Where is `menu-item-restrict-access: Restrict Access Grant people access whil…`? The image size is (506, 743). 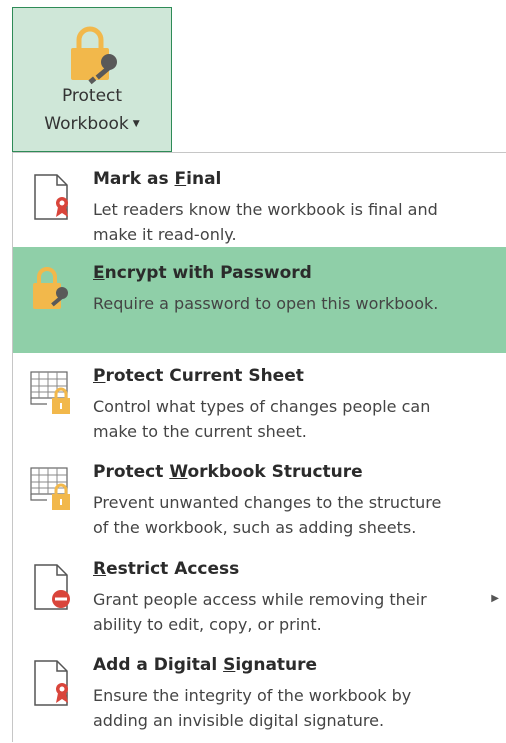
menu-item-restrict-access: Restrict Access Grant people access whil… is located at coordinates (259, 599).